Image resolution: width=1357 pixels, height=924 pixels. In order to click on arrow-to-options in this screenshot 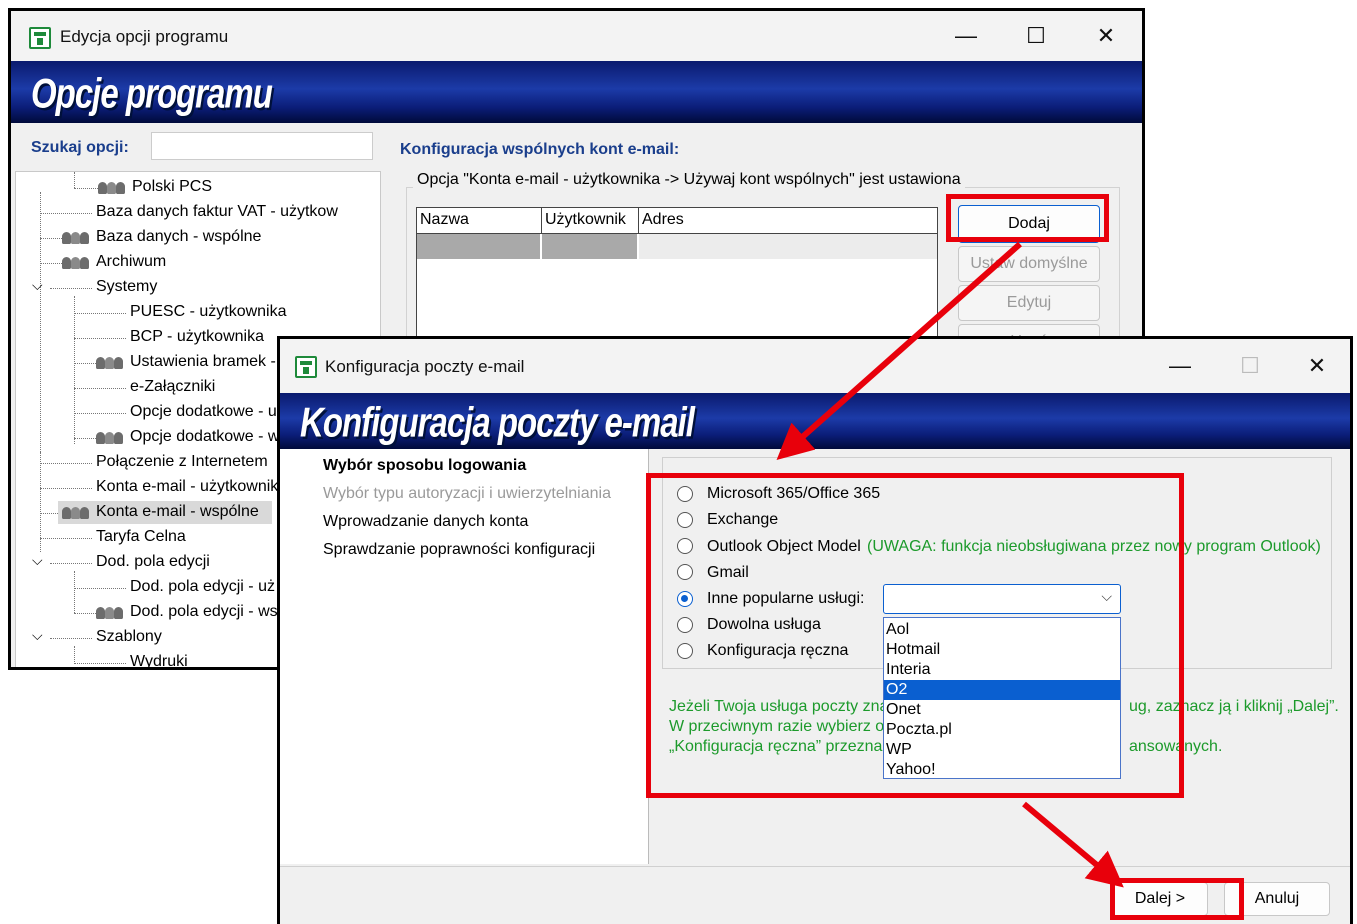, I will do `click(899, 350)`.